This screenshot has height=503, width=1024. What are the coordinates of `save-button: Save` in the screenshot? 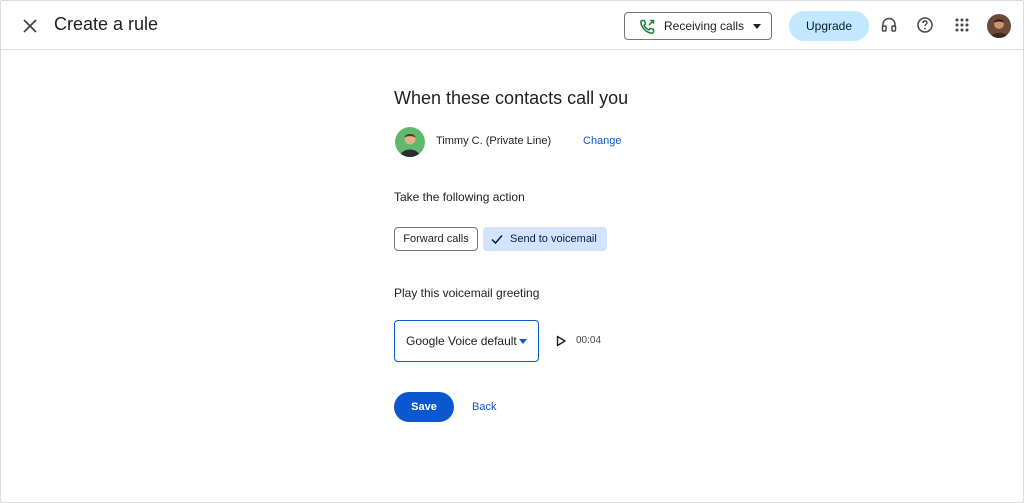 It's located at (424, 407).